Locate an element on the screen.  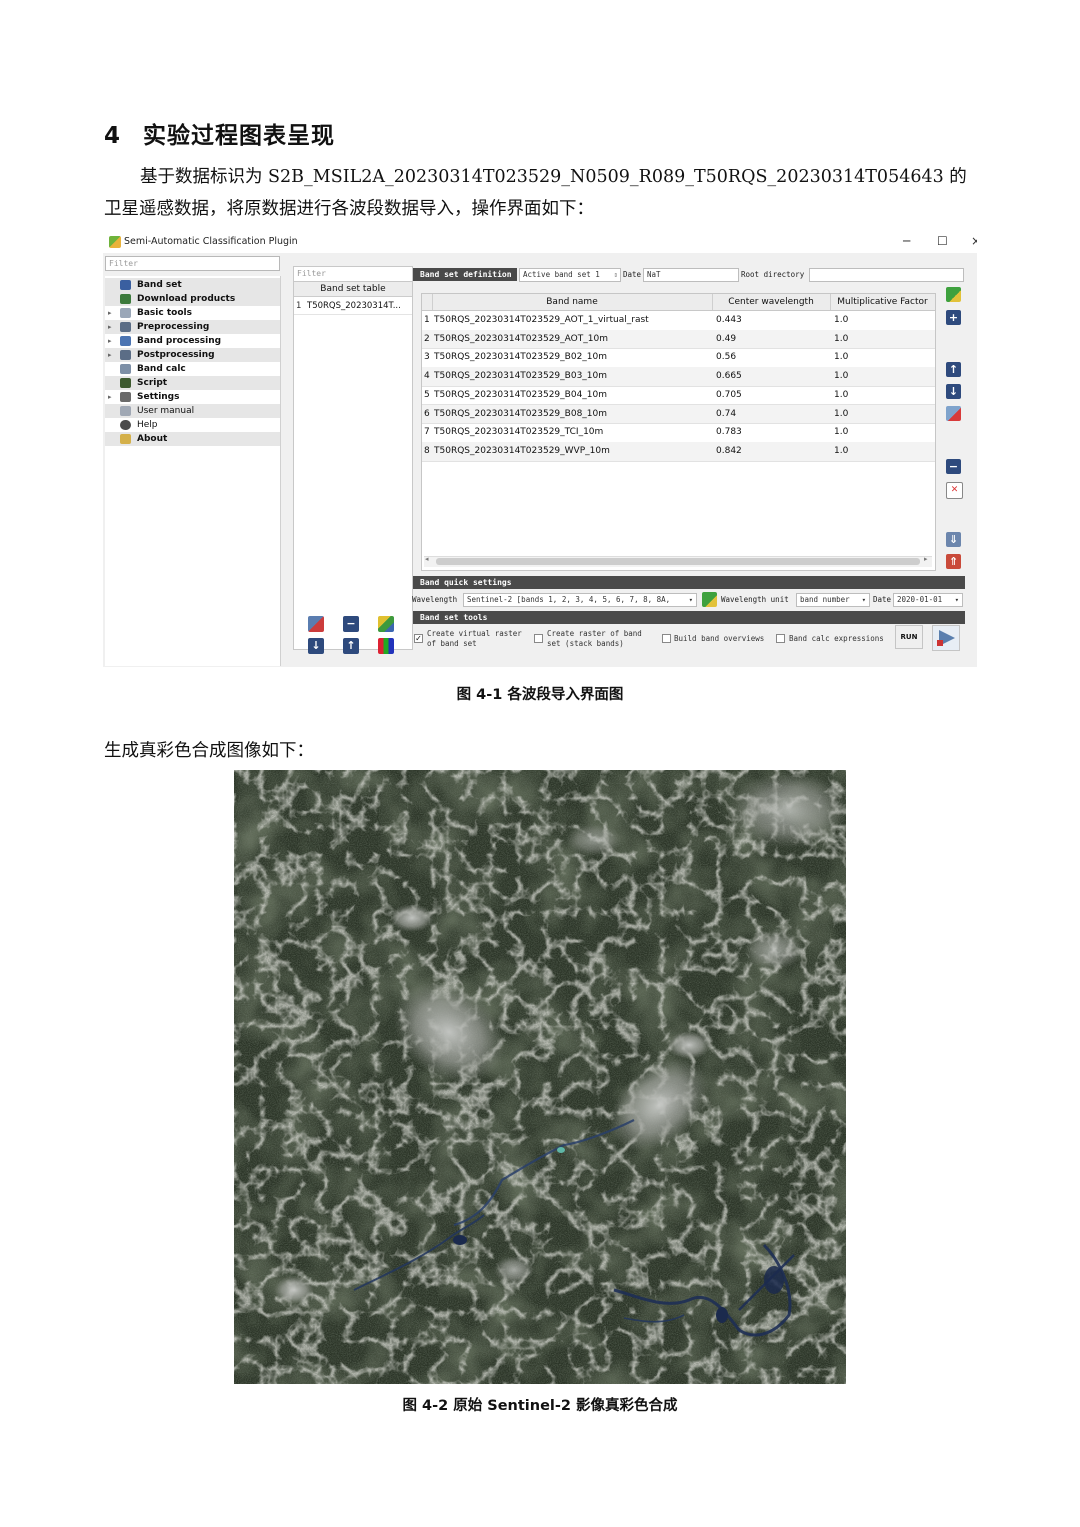
nav-item-preprocessing: ▸ Preprocessing is located at coordinates (192, 327).